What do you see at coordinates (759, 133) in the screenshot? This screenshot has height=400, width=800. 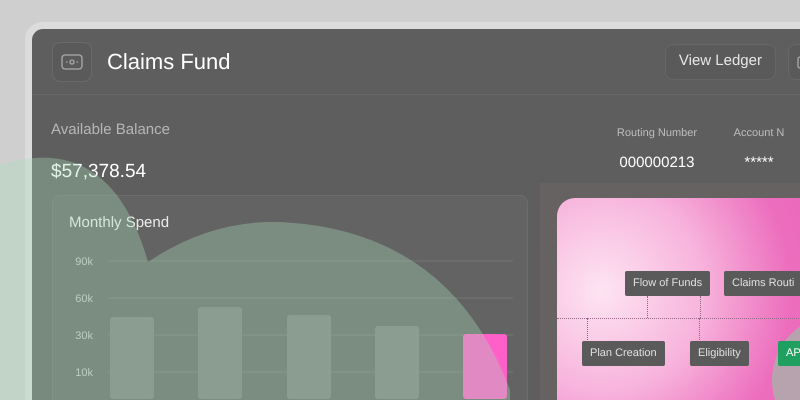 I see `detail-label: Account N` at bounding box center [759, 133].